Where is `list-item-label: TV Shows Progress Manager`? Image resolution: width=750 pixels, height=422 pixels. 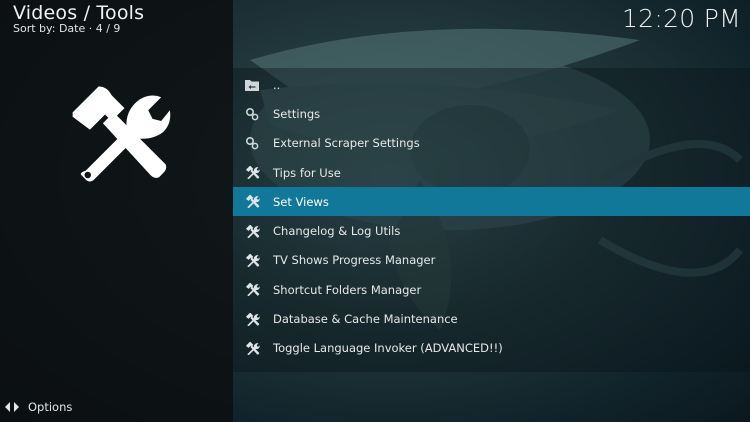
list-item-label: TV Shows Progress Manager is located at coordinates (354, 260).